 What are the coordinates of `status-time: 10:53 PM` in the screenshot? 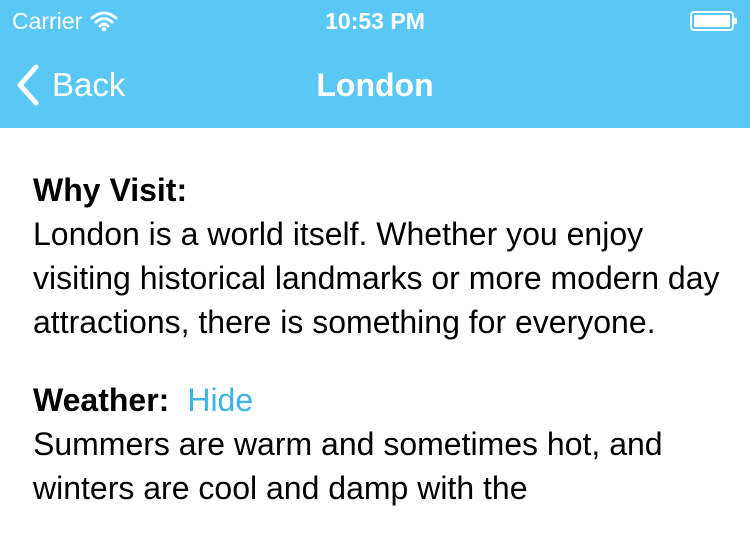 It's located at (375, 21).